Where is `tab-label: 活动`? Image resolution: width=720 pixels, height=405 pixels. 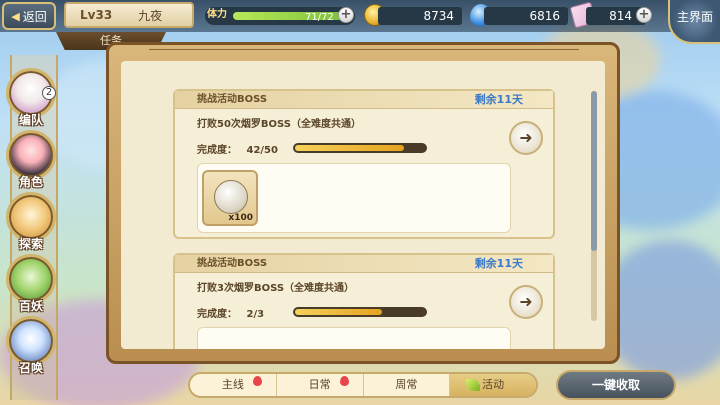
tab-label: 活动 is located at coordinates (493, 384).